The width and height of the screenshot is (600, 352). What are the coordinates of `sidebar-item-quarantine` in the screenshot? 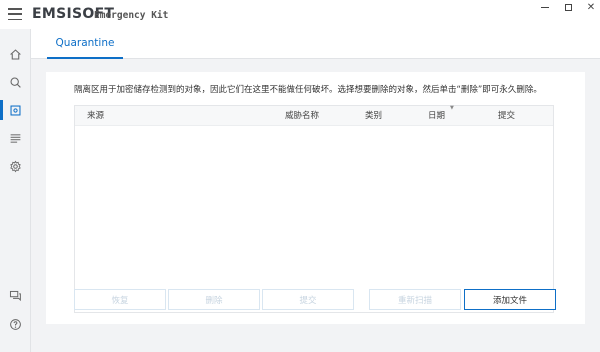 It's located at (15, 110).